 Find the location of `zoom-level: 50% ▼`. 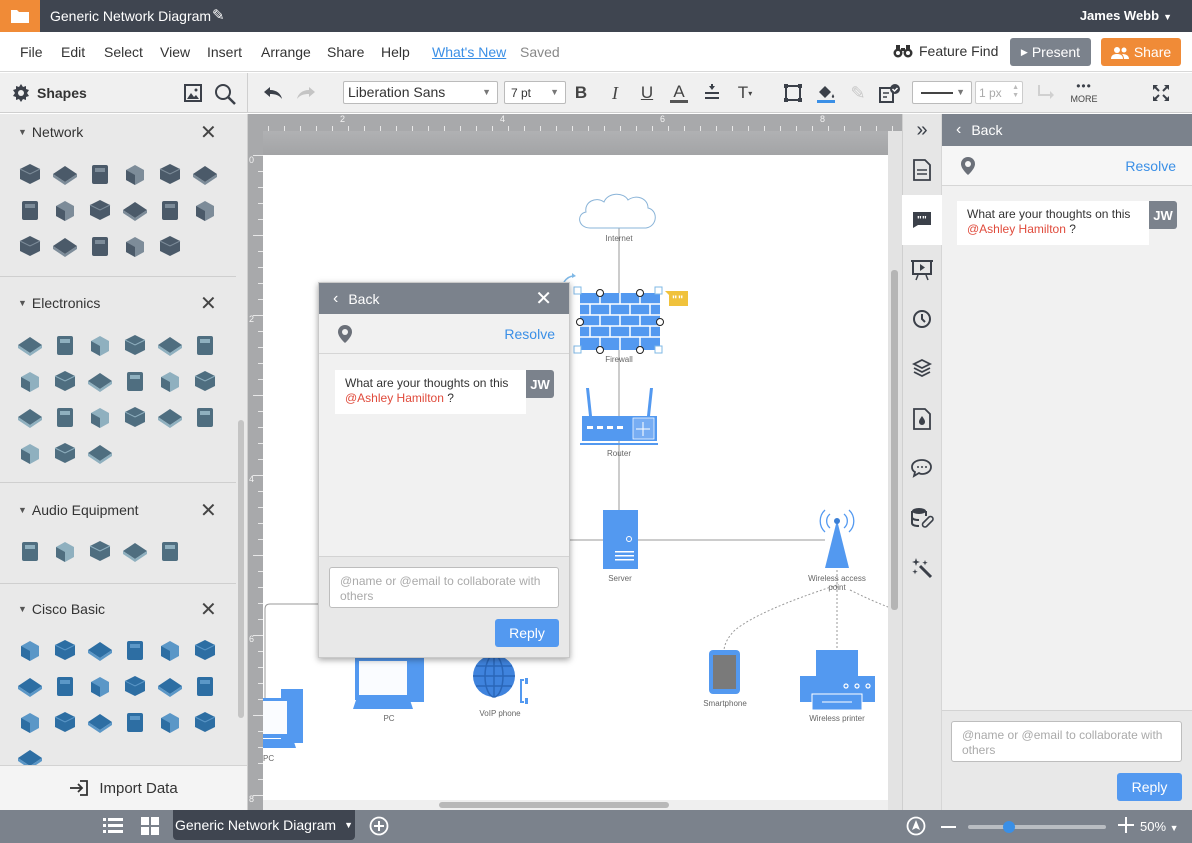

zoom-level: 50% ▼ is located at coordinates (1159, 826).